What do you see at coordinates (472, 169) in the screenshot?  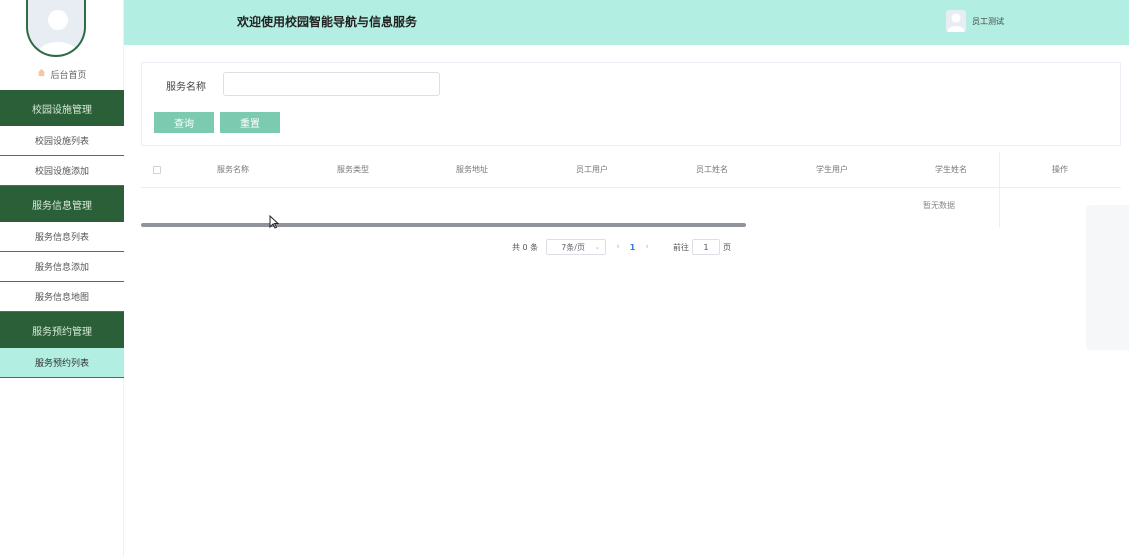 I see `column-header-service-address: 服务地址` at bounding box center [472, 169].